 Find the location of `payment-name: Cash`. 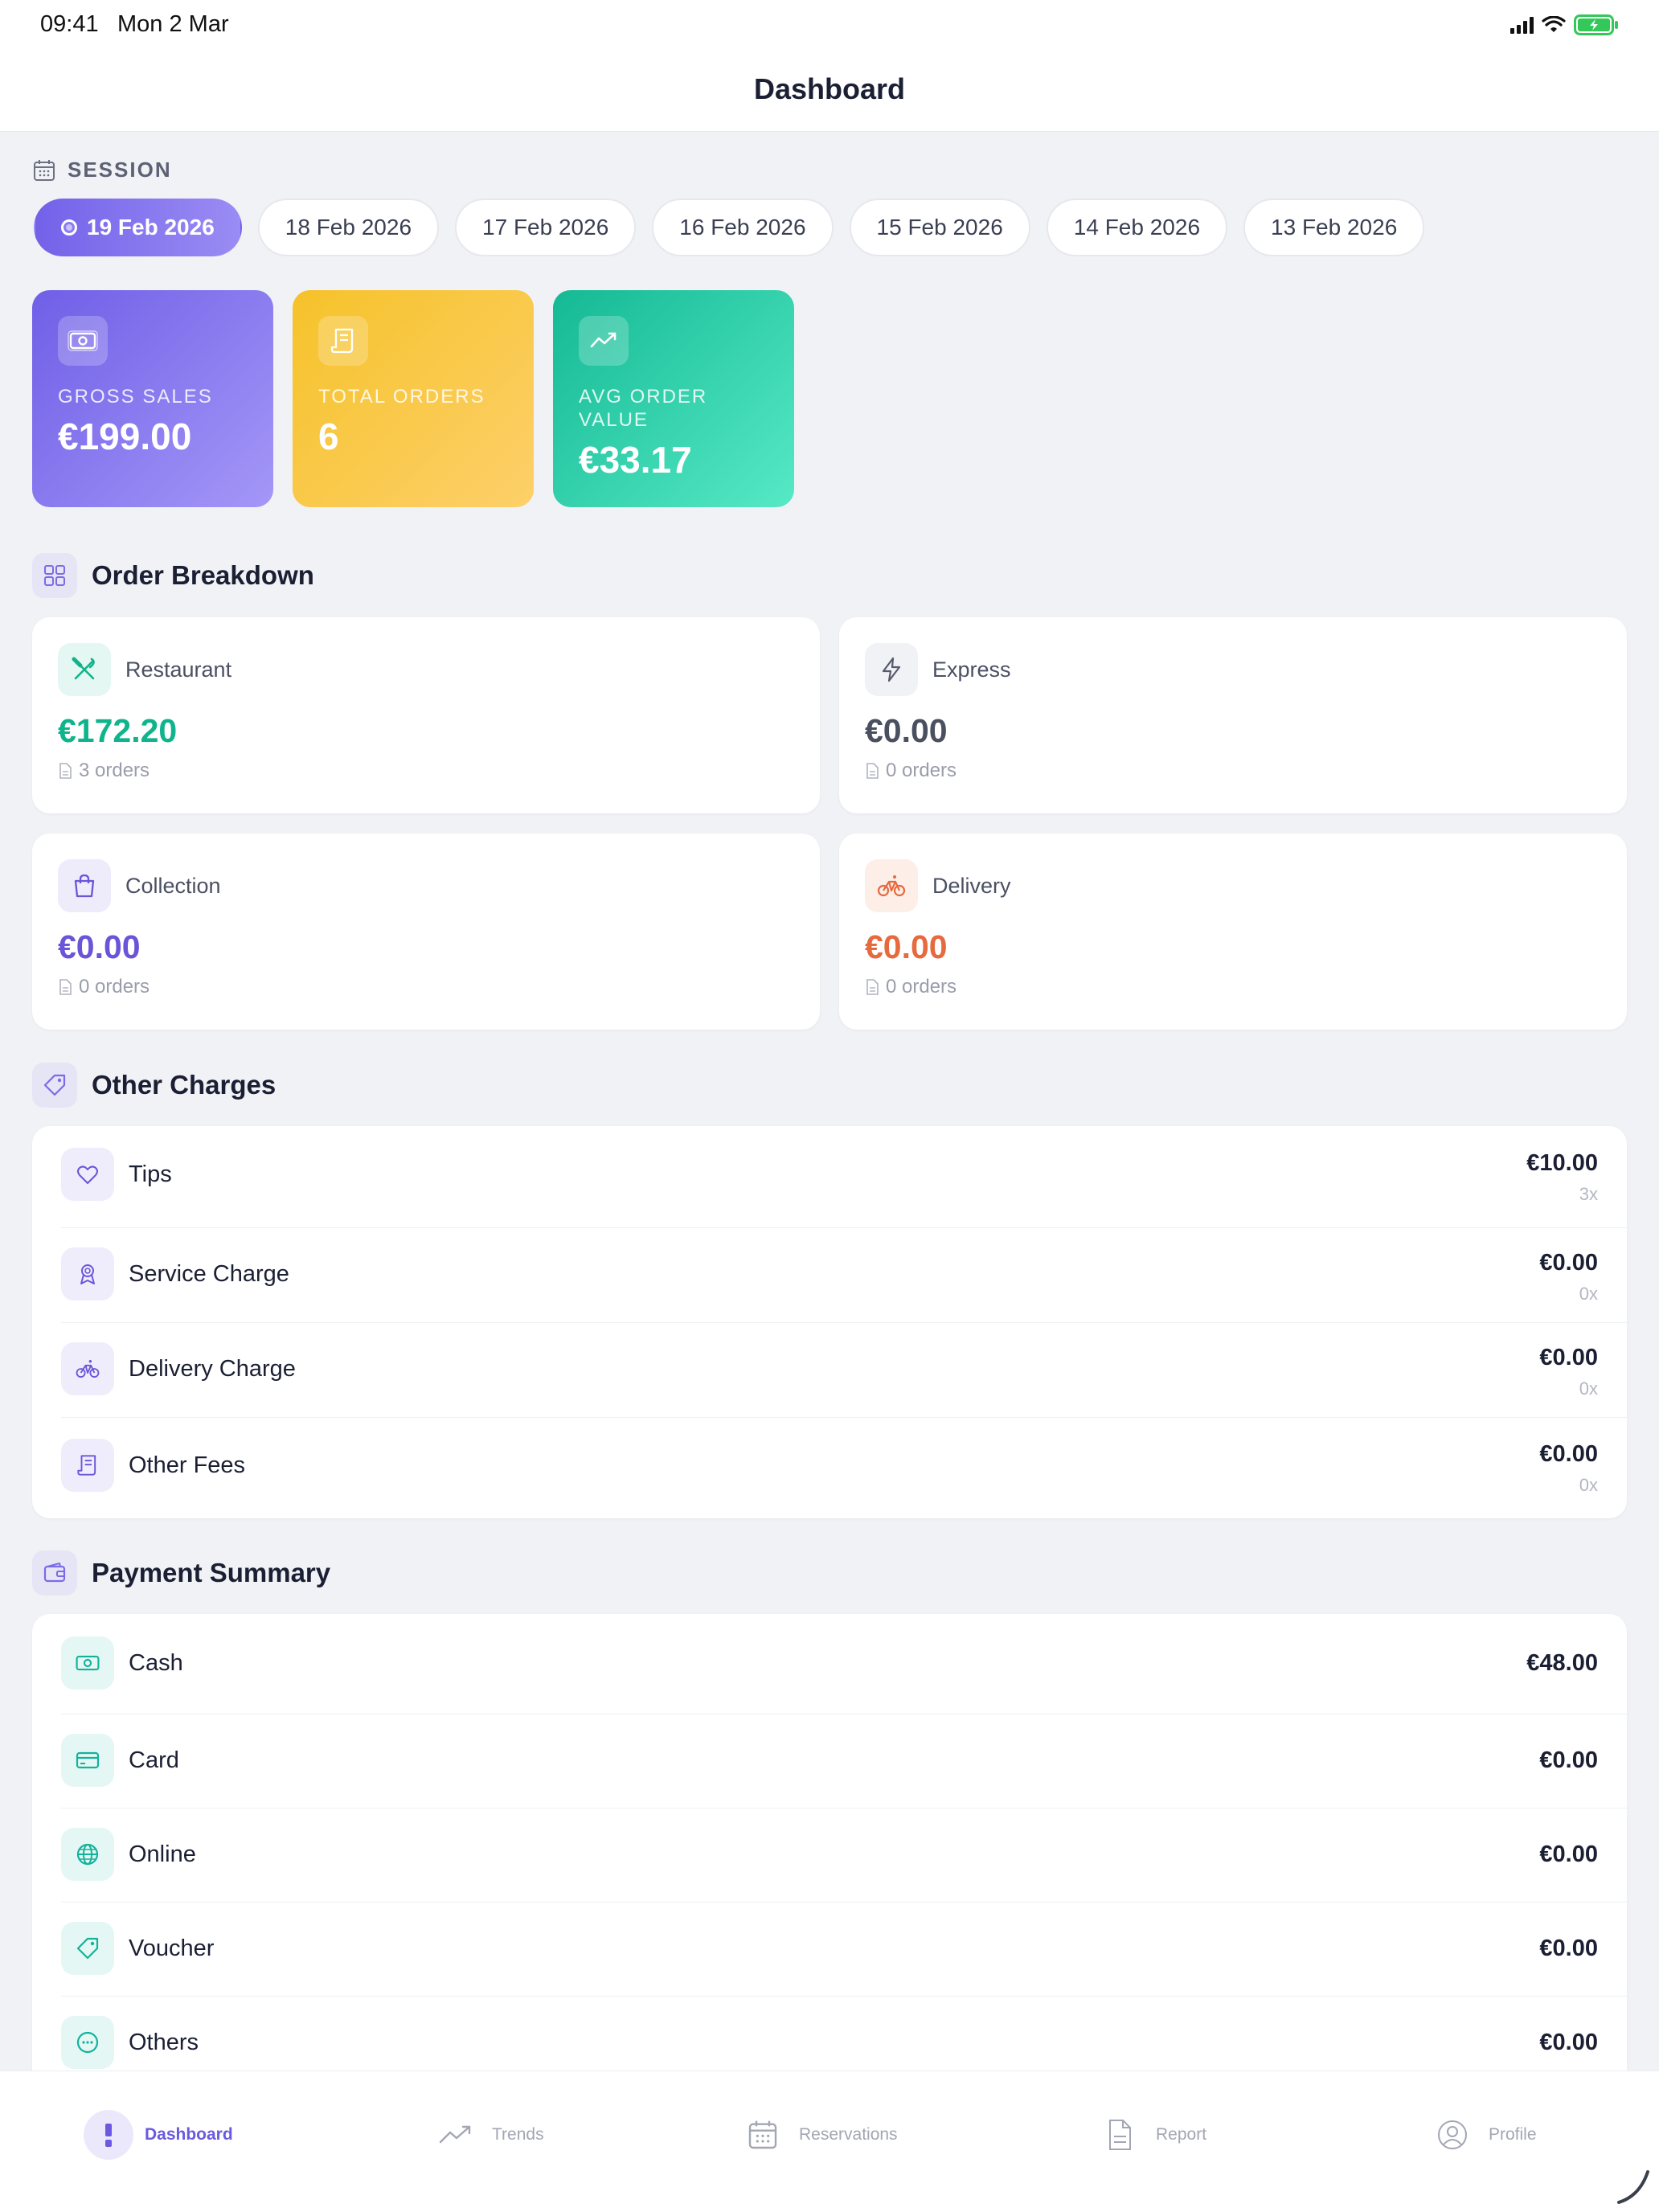

payment-name: Cash is located at coordinates (156, 1663).